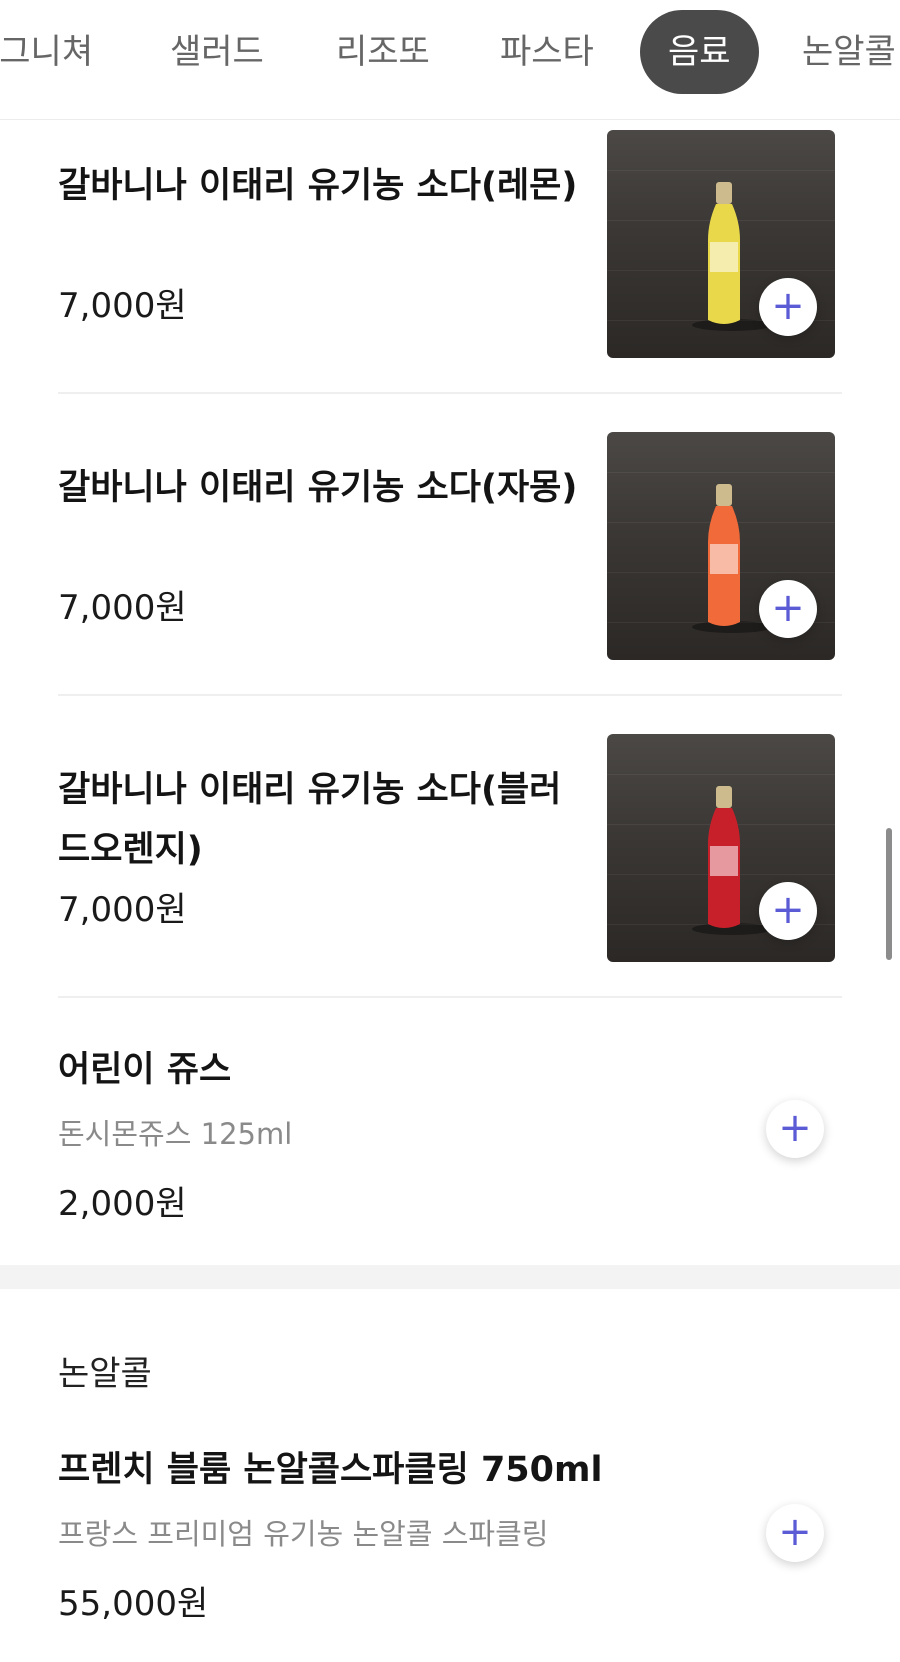 Image resolution: width=900 pixels, height=1662 pixels. What do you see at coordinates (330, 1470) in the screenshot?
I see `item-name: 프렌치 블룸 논알콜스파클링 750ml` at bounding box center [330, 1470].